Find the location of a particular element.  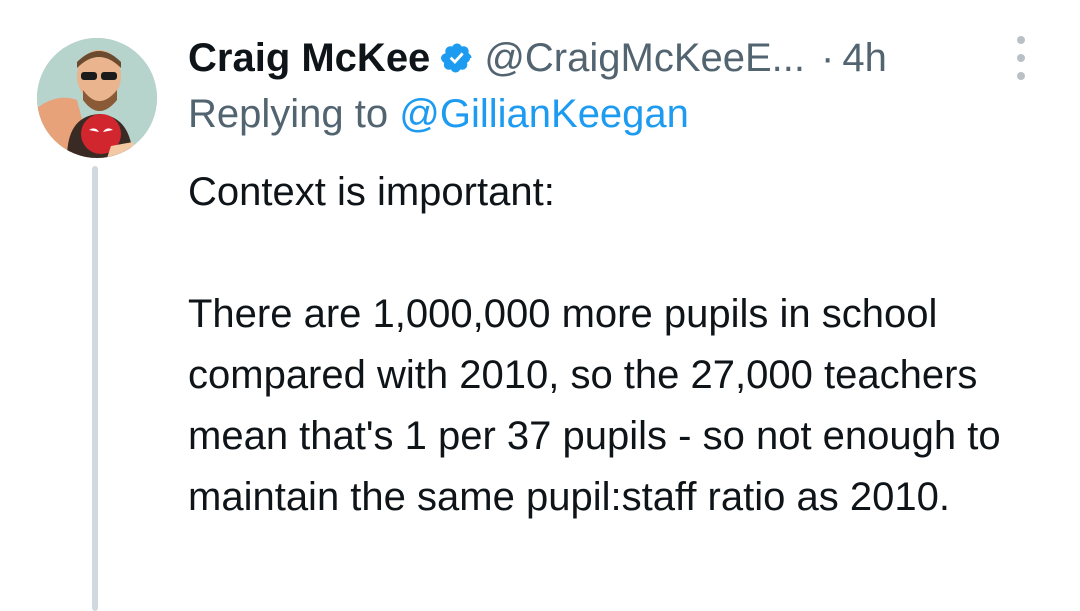

avatar is located at coordinates (97, 98).